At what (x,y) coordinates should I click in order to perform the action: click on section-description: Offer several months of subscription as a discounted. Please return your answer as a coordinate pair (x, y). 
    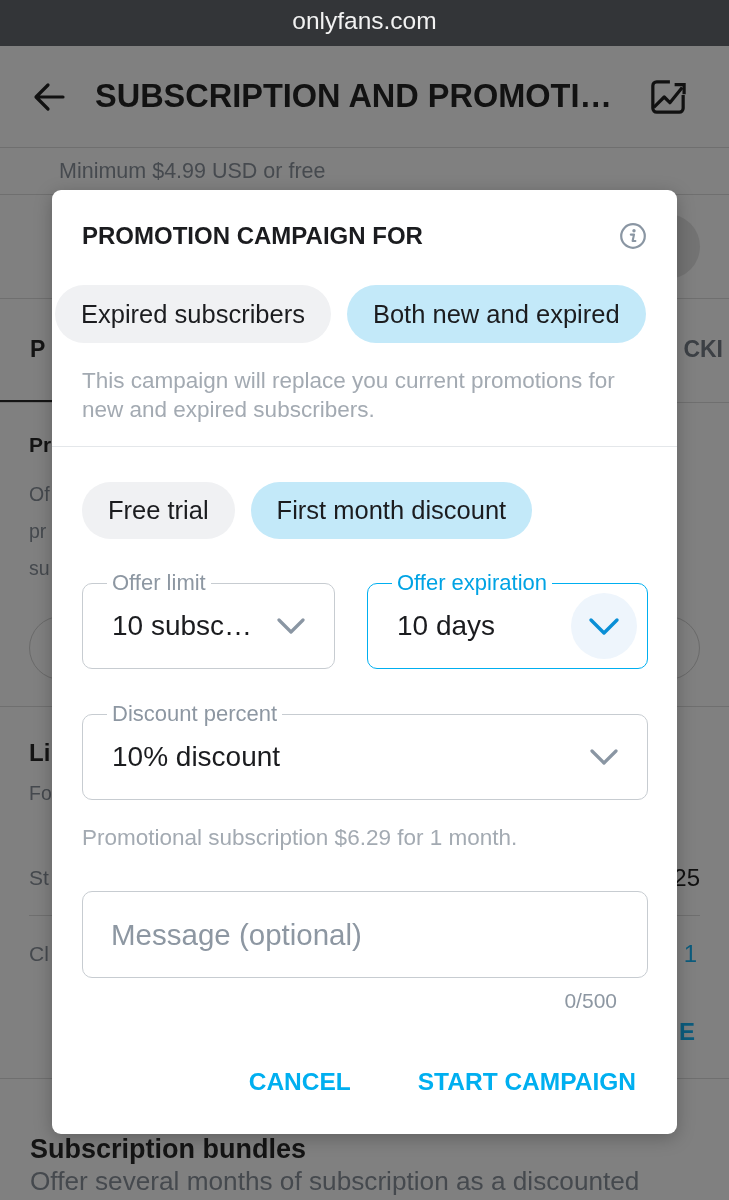
    Looking at the image, I should click on (335, 1181).